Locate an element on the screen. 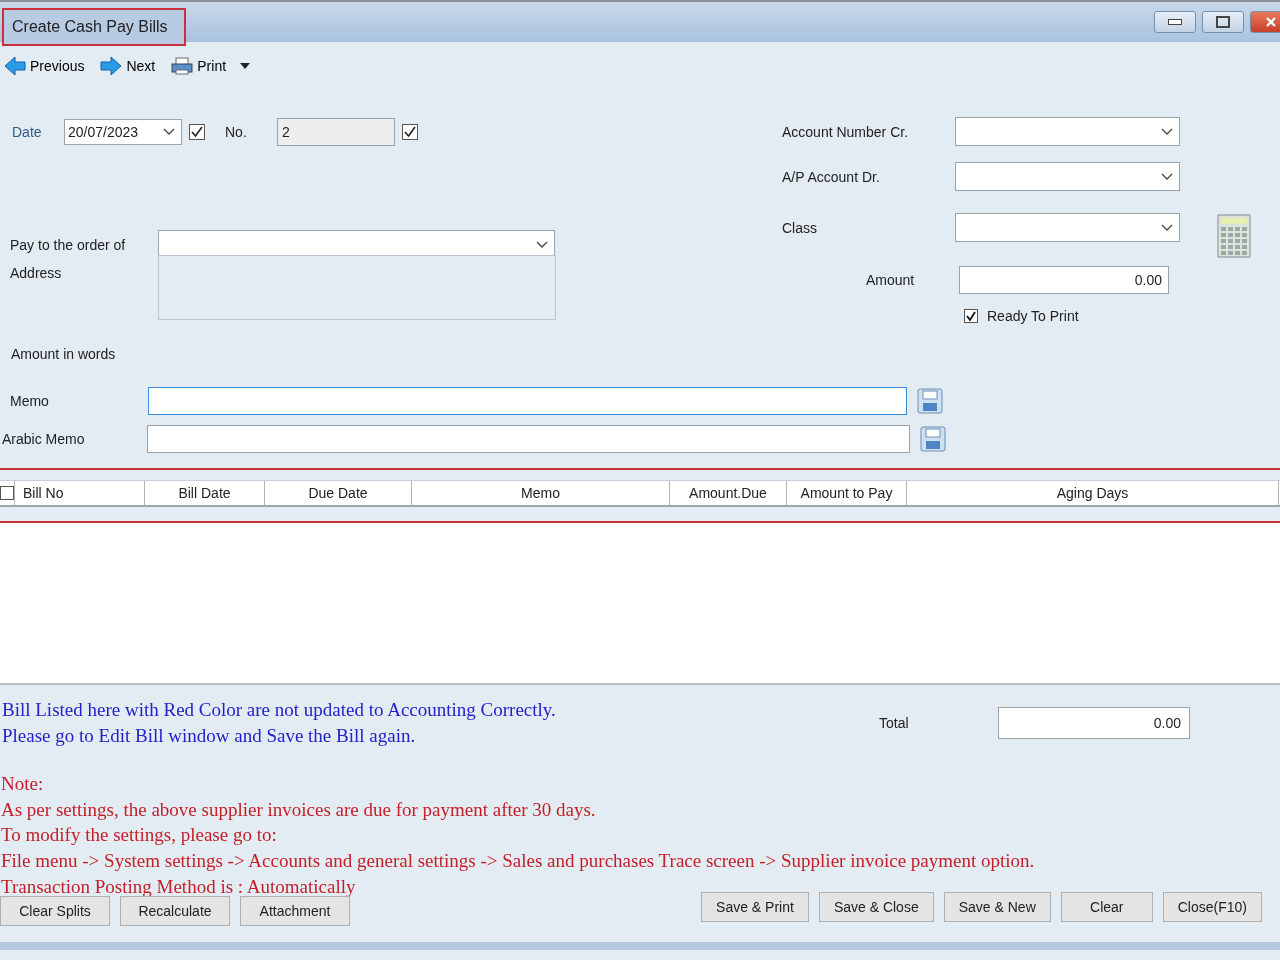 Image resolution: width=1280 pixels, height=960 pixels. action-button: Save & Print is located at coordinates (755, 906).